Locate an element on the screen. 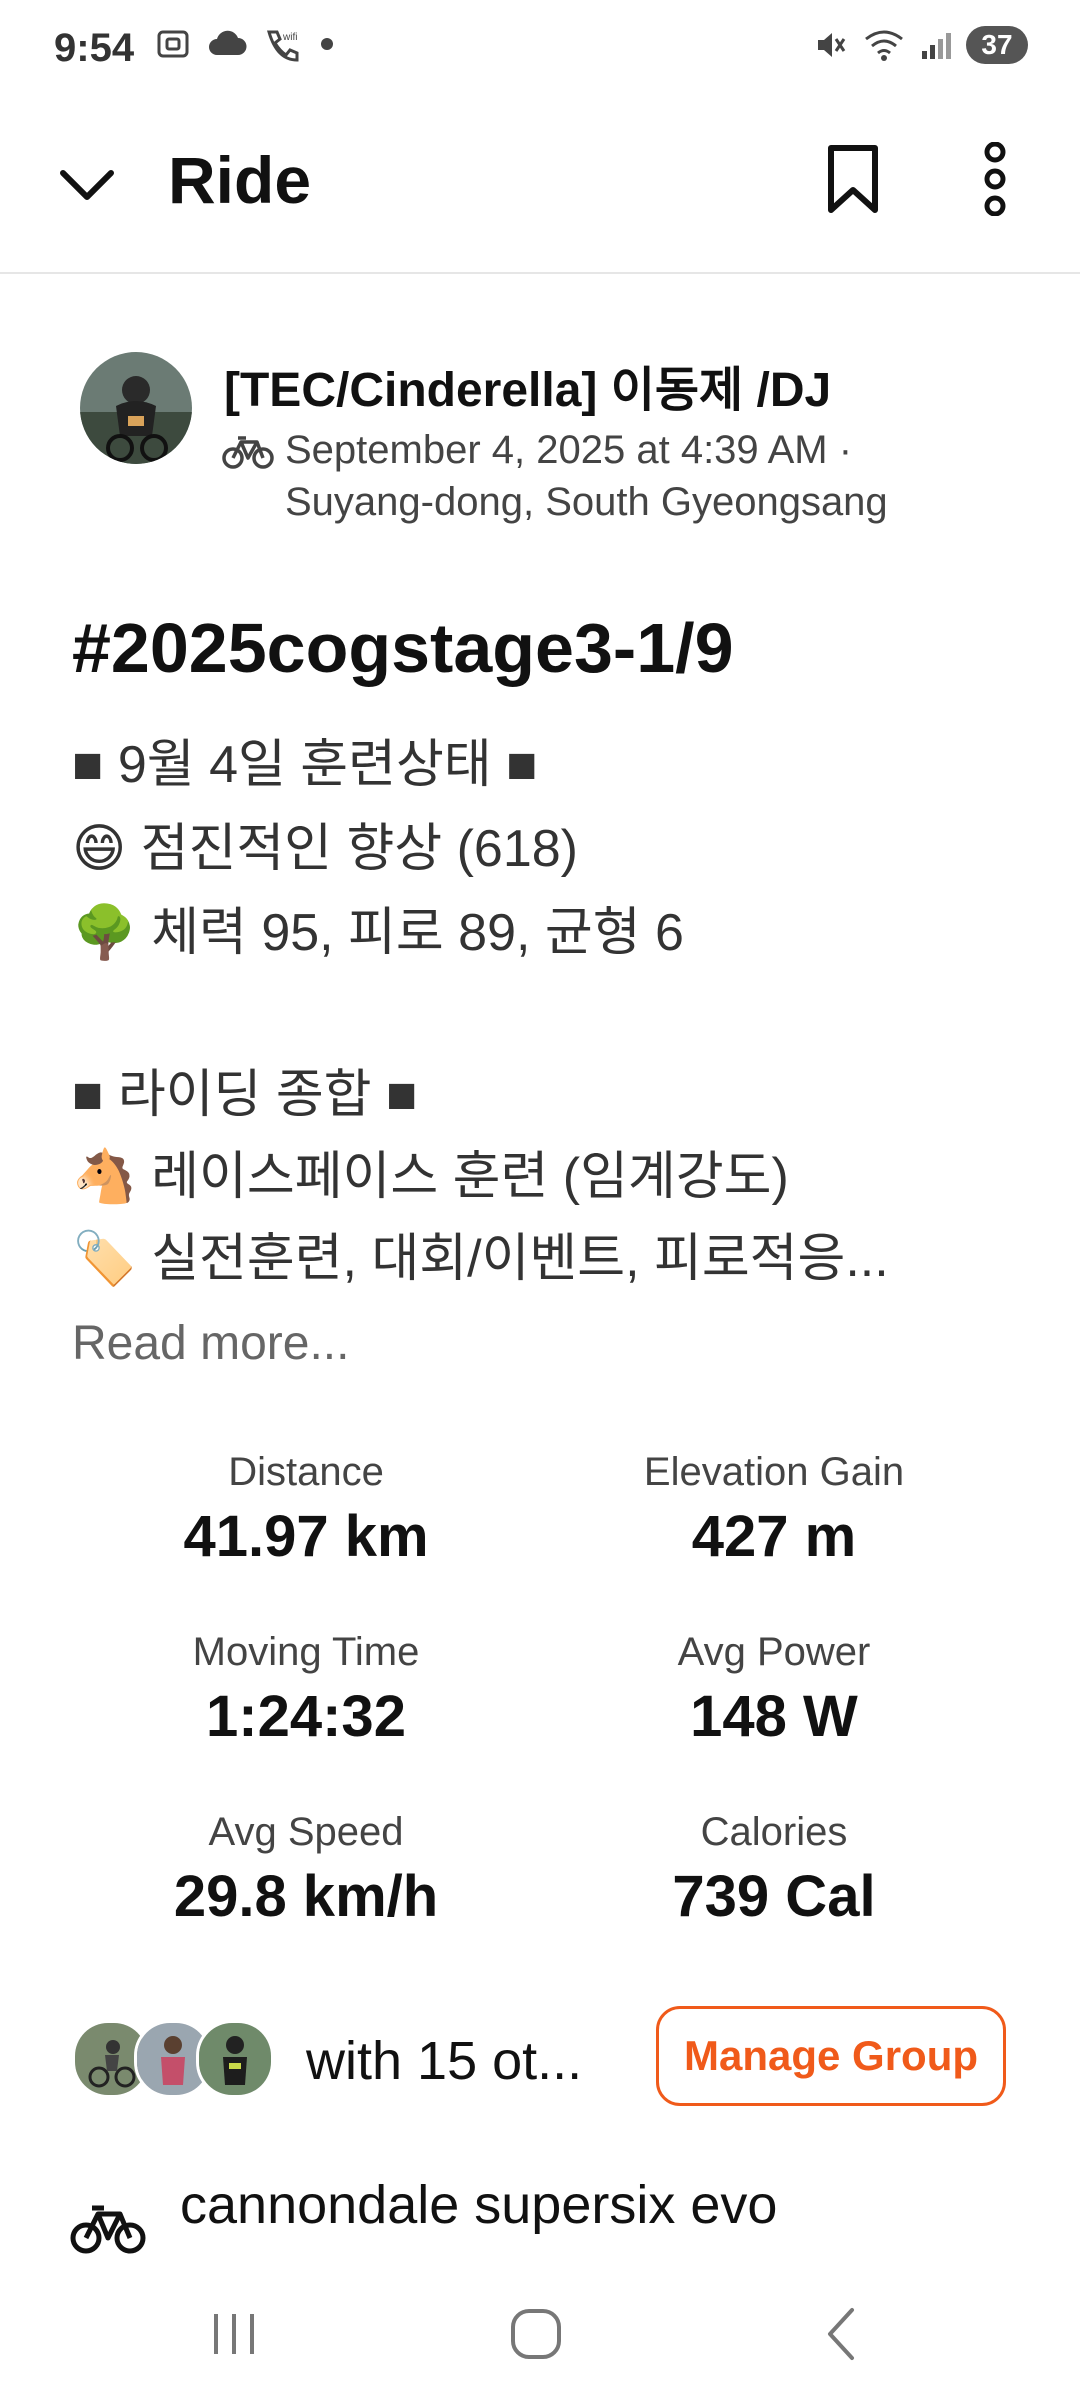  stat-label: Avg Power is located at coordinates (774, 1652).